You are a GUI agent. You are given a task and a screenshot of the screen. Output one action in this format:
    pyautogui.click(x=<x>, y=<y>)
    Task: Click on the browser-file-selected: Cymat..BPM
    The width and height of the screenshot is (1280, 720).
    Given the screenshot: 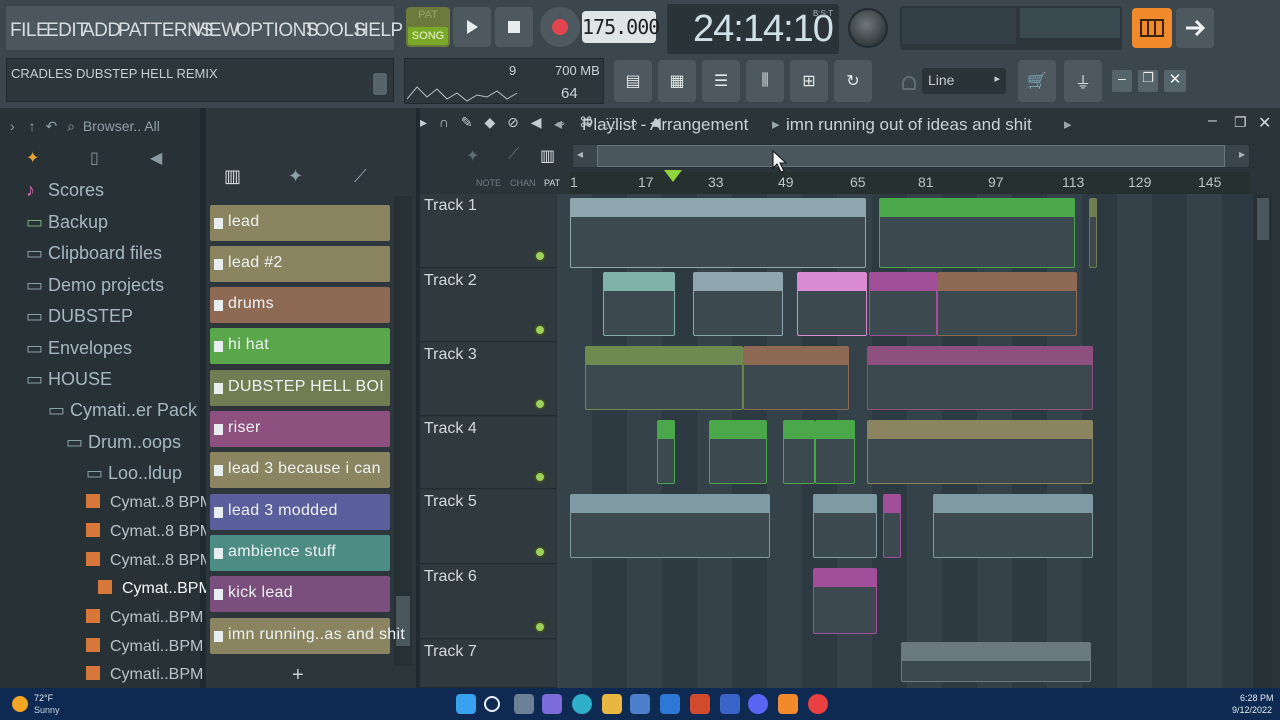 What is the action you would take?
    pyautogui.click(x=155, y=592)
    